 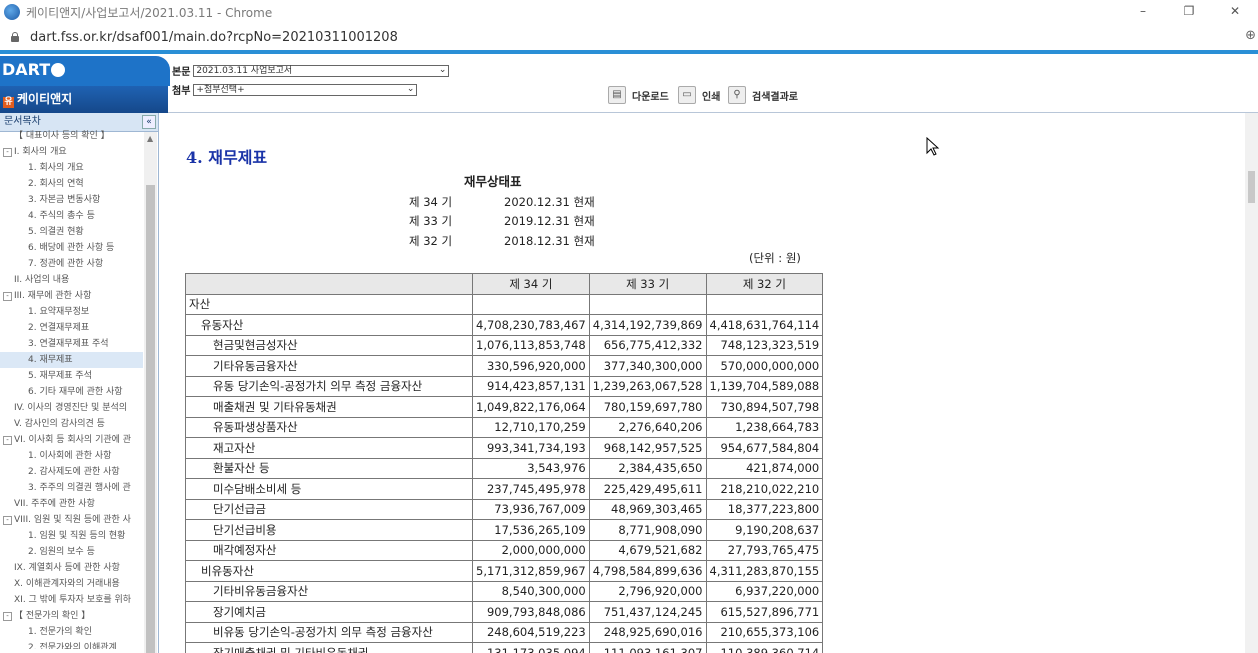 I want to click on amount-cell: 8,540,300,000, so click(x=531, y=591).